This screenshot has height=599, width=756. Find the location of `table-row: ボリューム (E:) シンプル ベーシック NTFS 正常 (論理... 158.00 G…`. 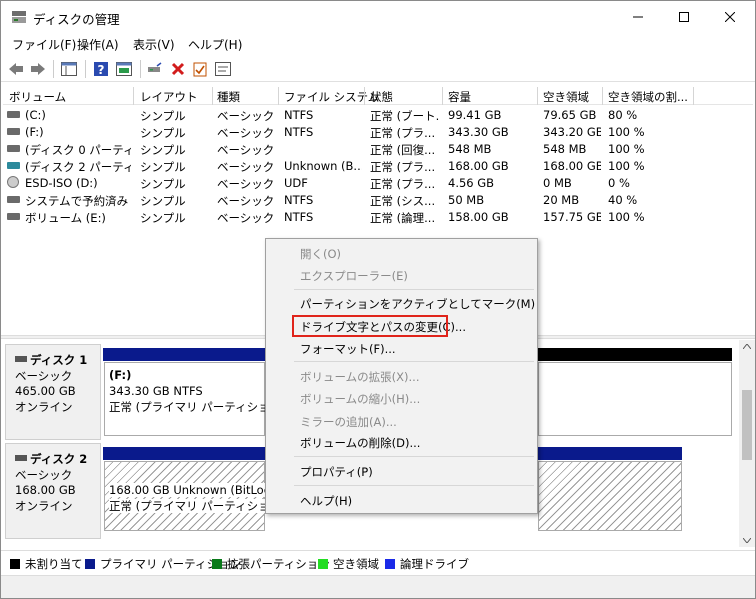

table-row: ボリューム (E:) シンプル ベーシック NTFS 正常 (論理... 158.00 G… is located at coordinates (378, 216).